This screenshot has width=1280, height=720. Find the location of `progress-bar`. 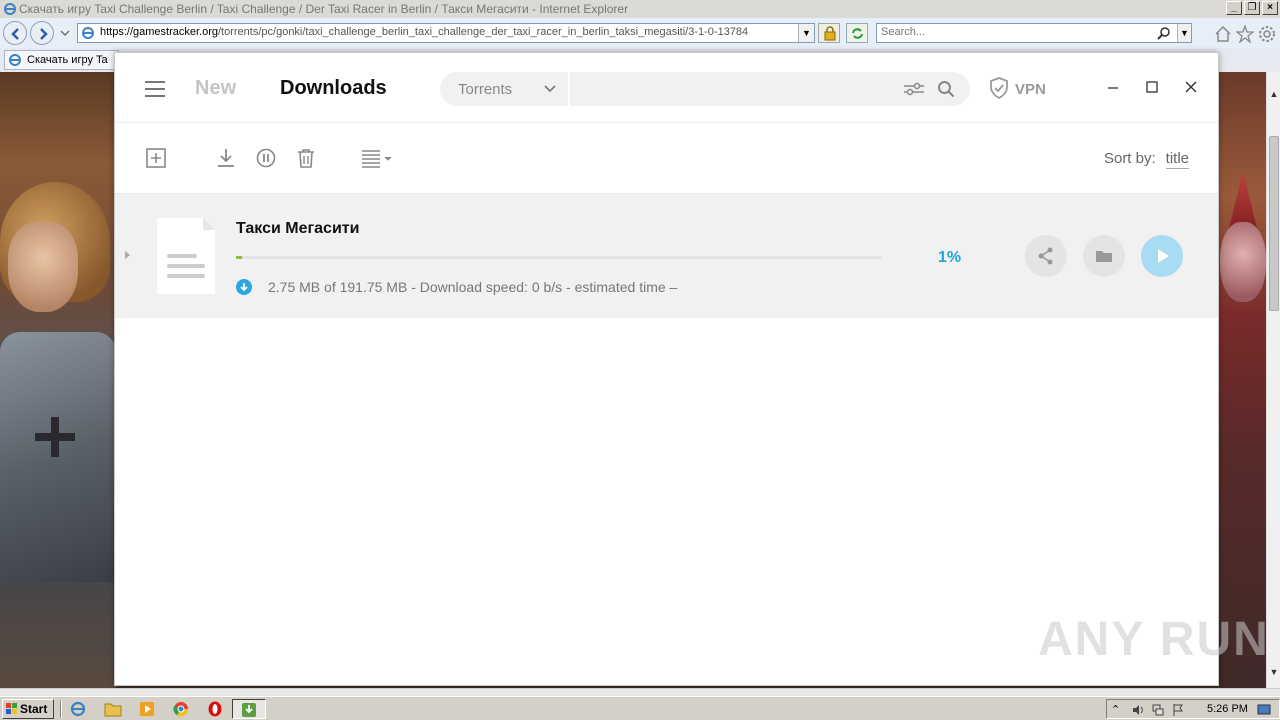

progress-bar is located at coordinates (559, 257).